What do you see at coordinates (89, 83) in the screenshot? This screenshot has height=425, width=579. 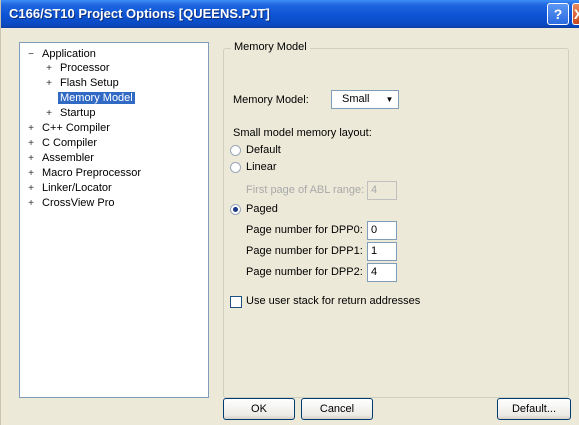 I see `tree-item-label: Flash Setup` at bounding box center [89, 83].